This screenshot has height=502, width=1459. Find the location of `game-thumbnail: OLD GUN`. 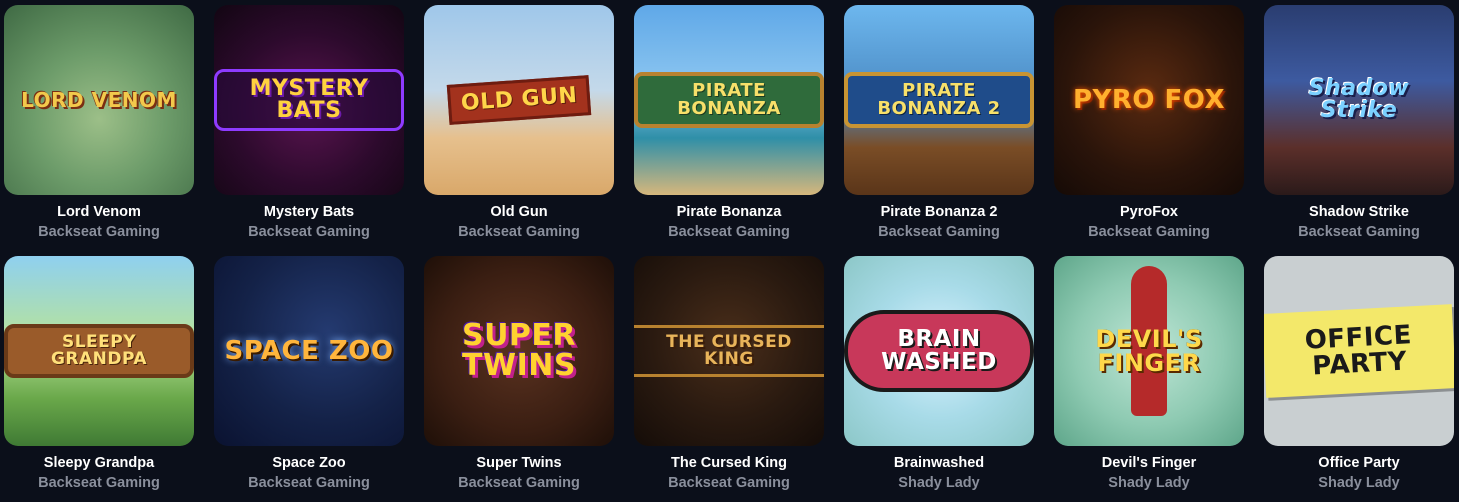

game-thumbnail: OLD GUN is located at coordinates (519, 100).